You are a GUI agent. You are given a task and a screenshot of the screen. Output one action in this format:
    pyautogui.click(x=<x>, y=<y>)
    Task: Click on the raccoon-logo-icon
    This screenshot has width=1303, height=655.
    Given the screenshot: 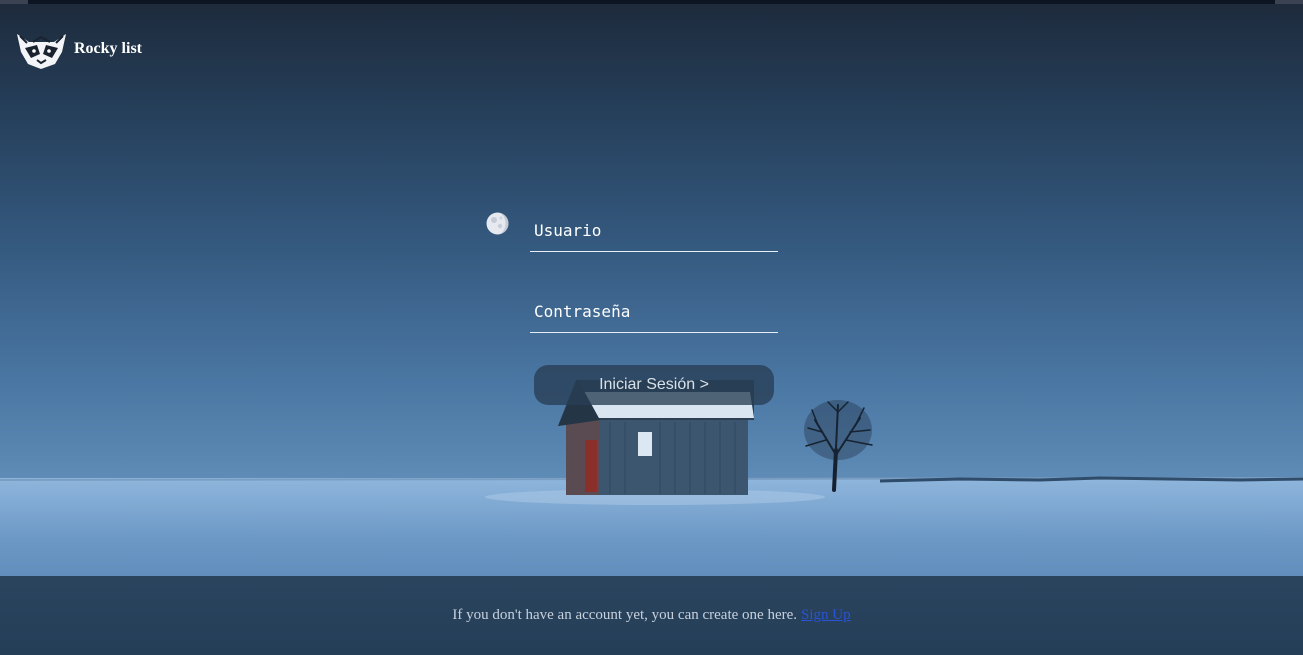 What is the action you would take?
    pyautogui.click(x=41, y=51)
    